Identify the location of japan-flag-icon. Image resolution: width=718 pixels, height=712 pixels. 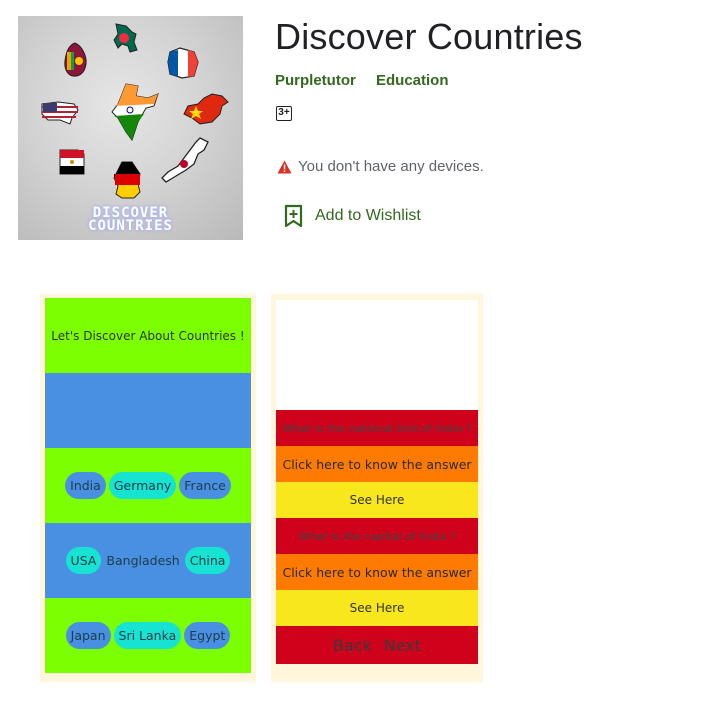
(185, 160).